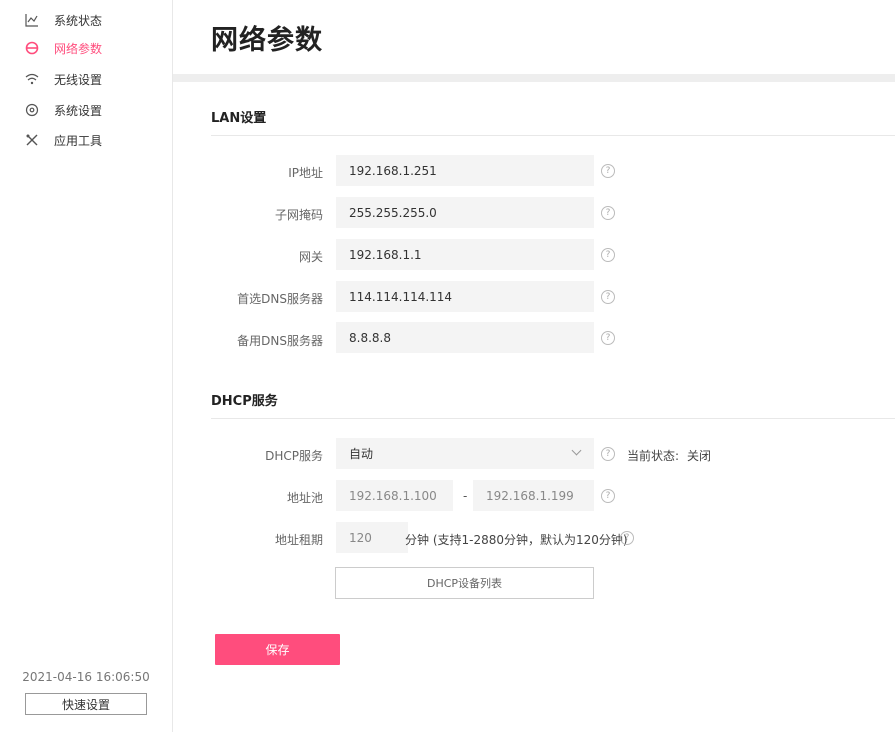 The width and height of the screenshot is (895, 732). I want to click on sidebar-item-system-status: 系统状态, so click(63, 20).